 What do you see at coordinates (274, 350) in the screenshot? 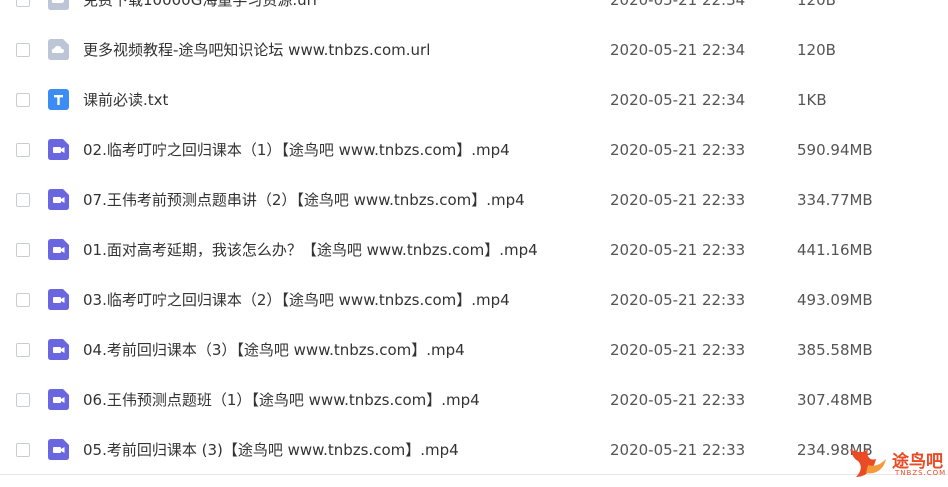
I see `file-name: 04.考前回归课本（3）【途鸟吧 www.tnbzs.com】.mp4` at bounding box center [274, 350].